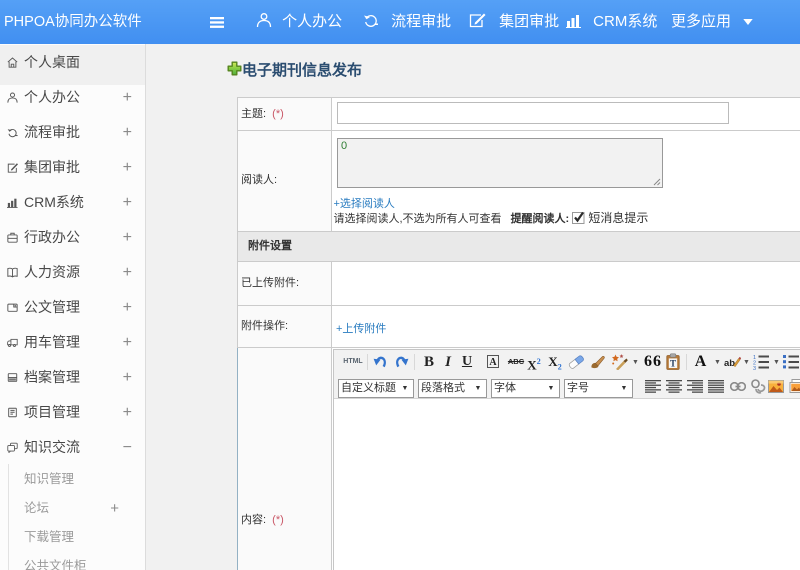 The image size is (800, 570). What do you see at coordinates (673, 364) in the screenshot?
I see `svg-text: T` at bounding box center [673, 364].